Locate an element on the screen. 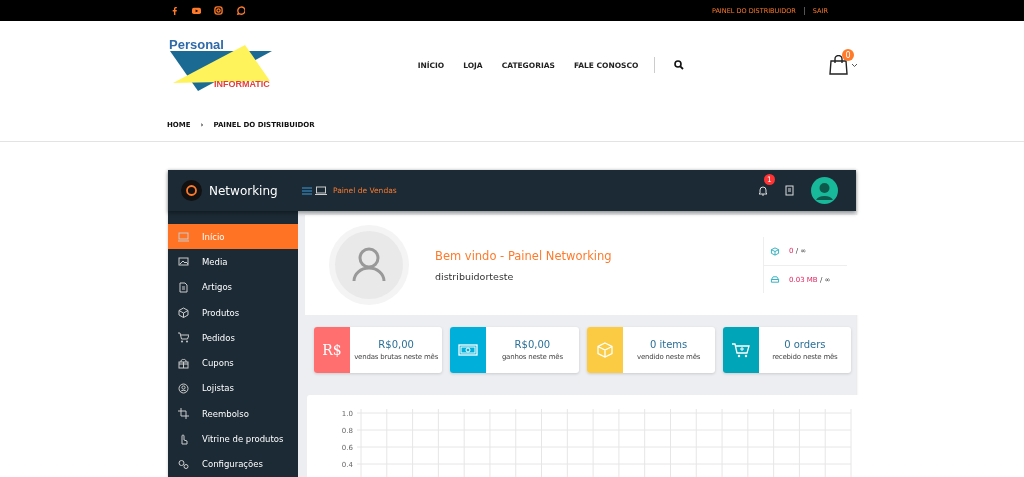 This screenshot has width=1024, height=477. sidebar-item: Artigos is located at coordinates (233, 287).